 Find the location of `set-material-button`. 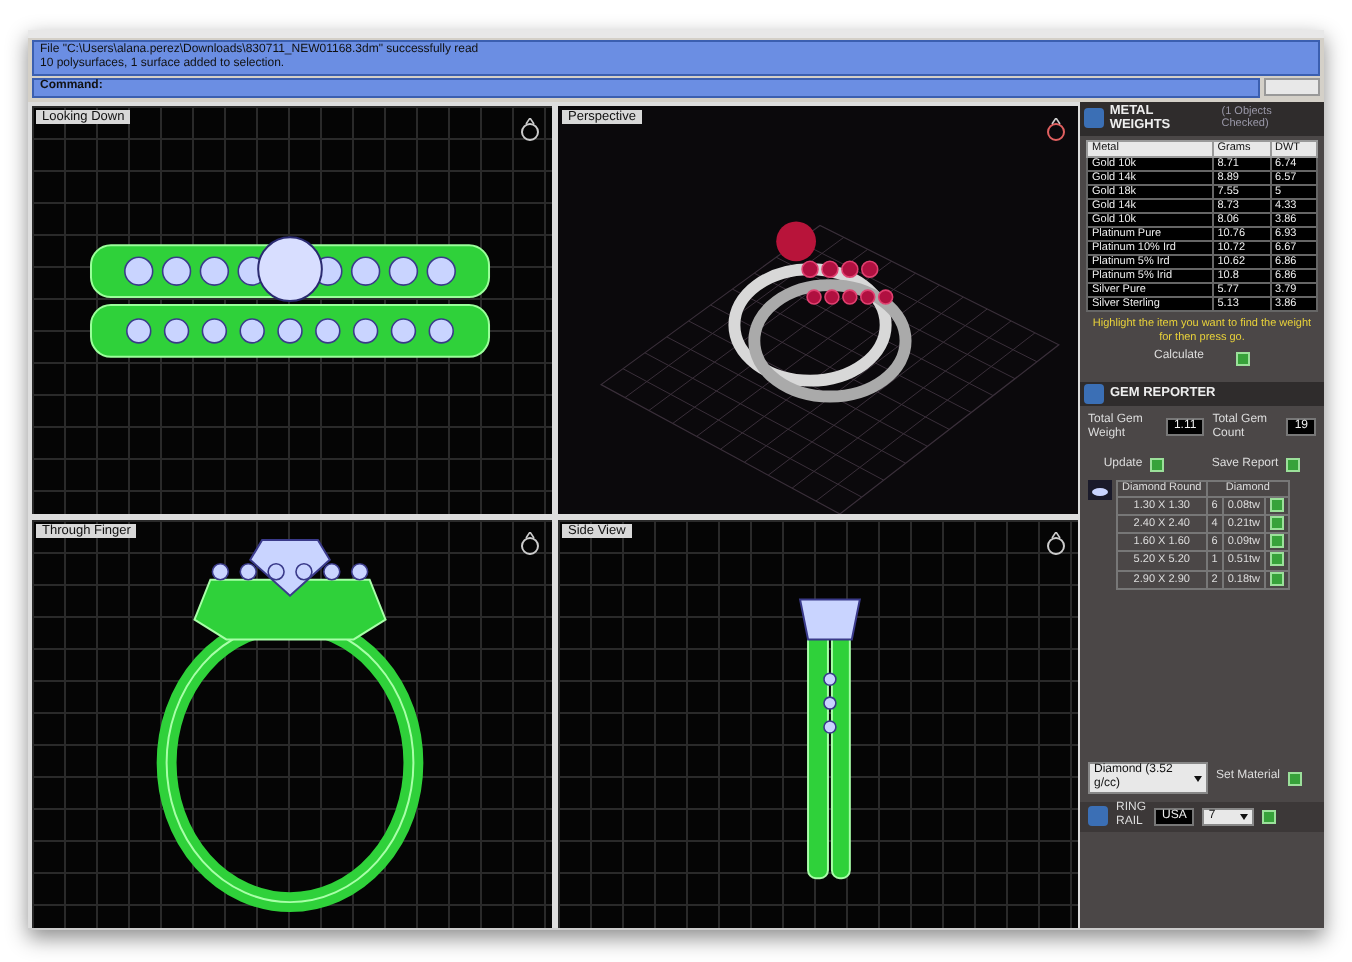

set-material-button is located at coordinates (1295, 778).